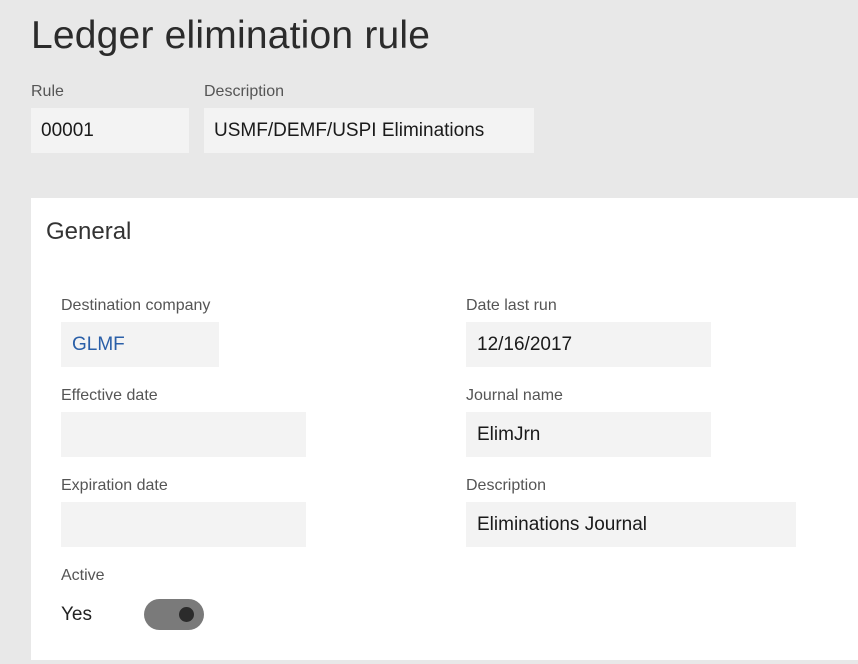  I want to click on header-description-label: Description, so click(244, 91).